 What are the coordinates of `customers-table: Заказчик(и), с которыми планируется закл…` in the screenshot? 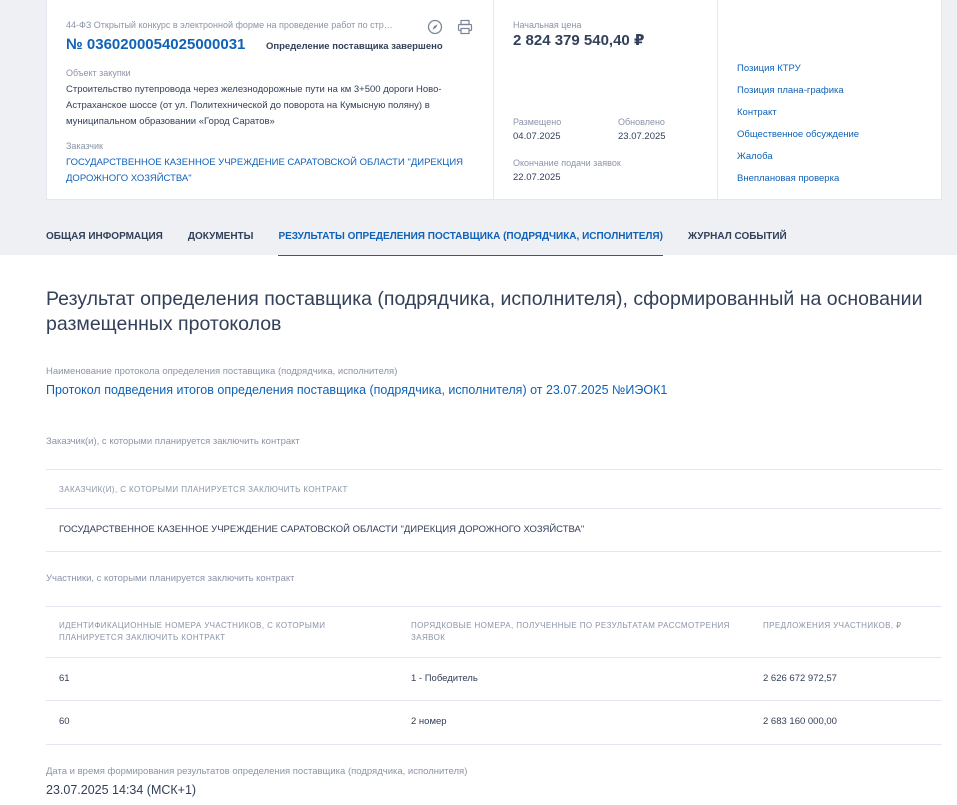 It's located at (494, 511).